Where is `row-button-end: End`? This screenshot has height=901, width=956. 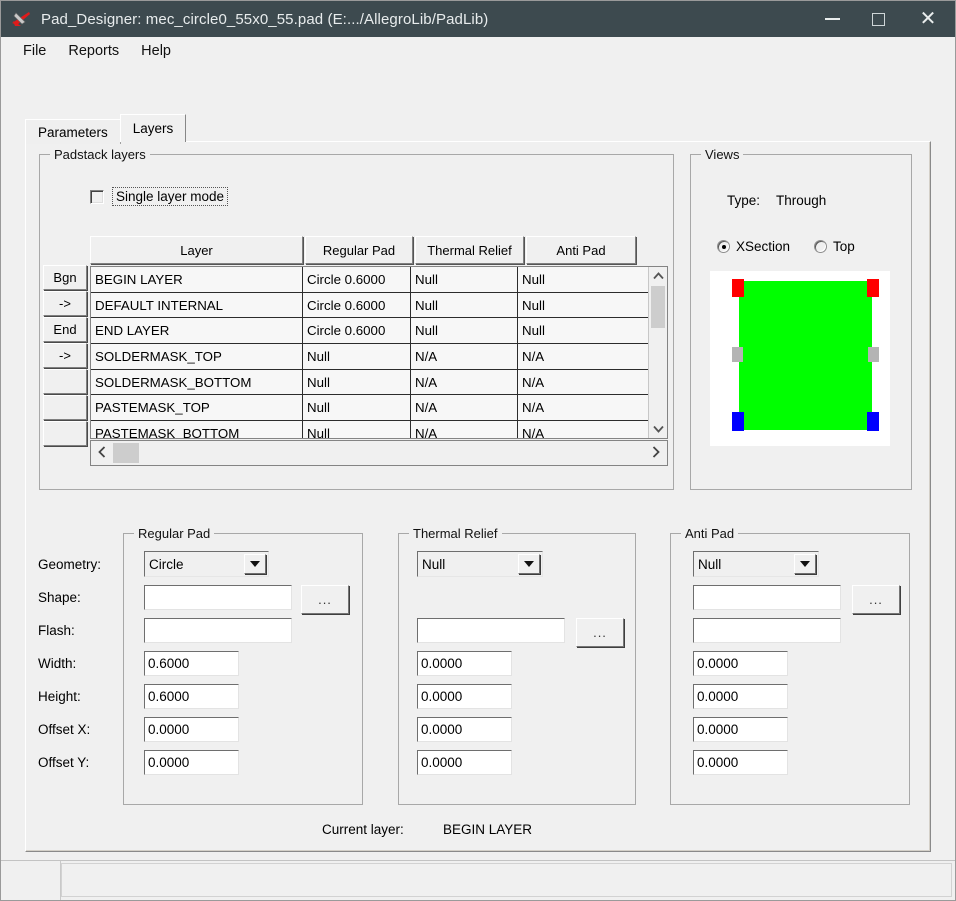 row-button-end: End is located at coordinates (65, 329).